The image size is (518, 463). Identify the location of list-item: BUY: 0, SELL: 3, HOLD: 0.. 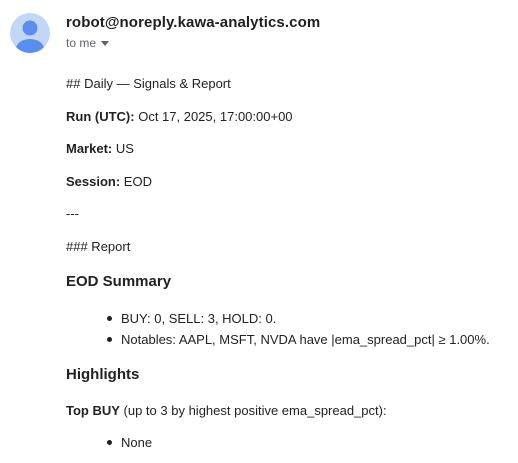
(298, 318).